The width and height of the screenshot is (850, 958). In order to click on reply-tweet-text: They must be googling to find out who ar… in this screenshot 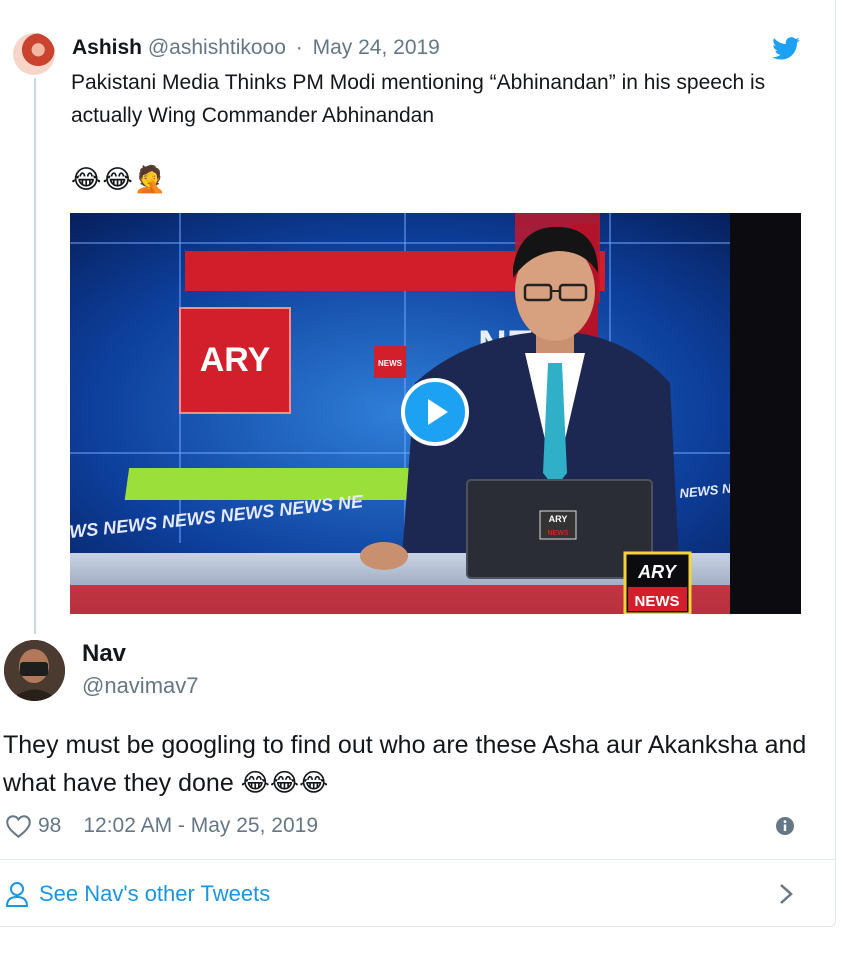, I will do `click(405, 764)`.